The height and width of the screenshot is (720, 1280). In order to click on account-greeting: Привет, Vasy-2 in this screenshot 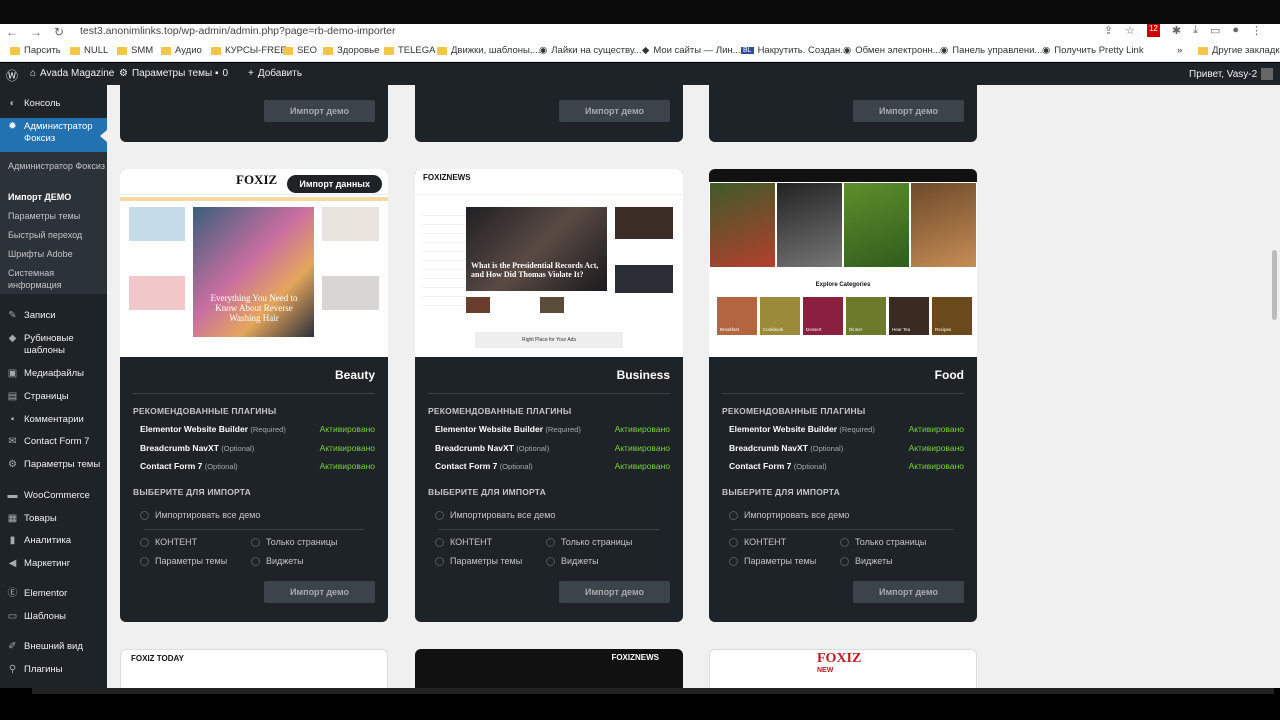, I will do `click(1231, 74)`.